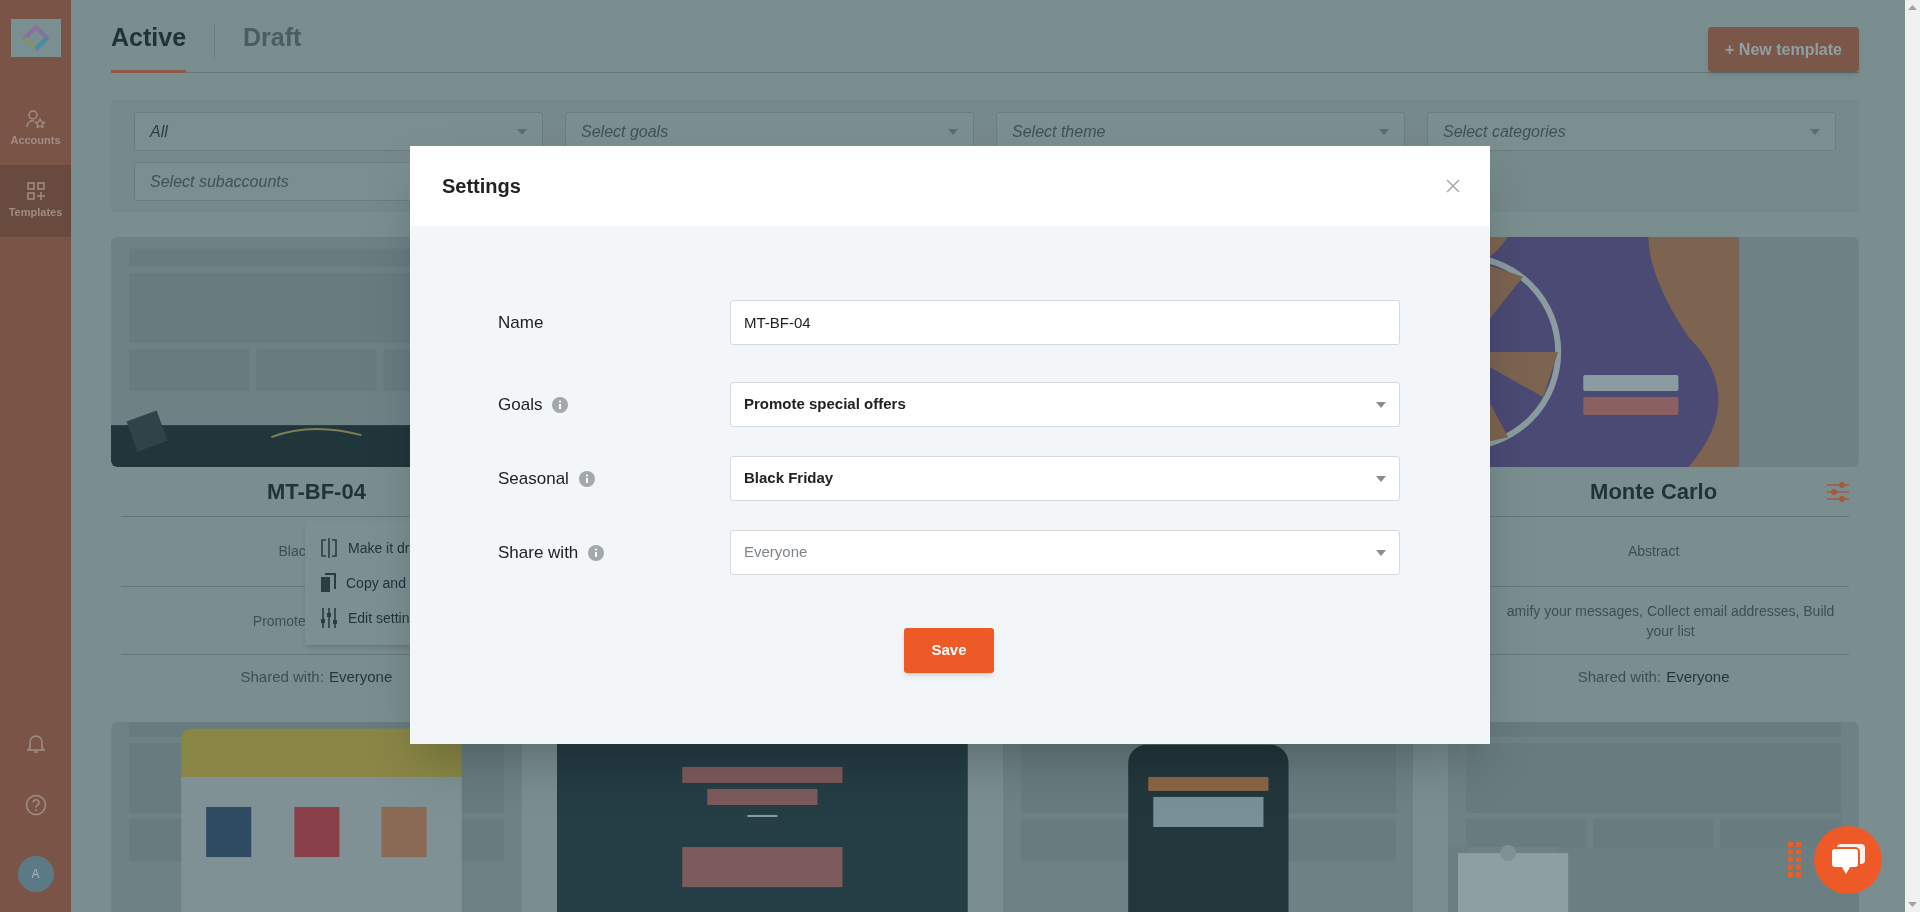 Image resolution: width=1920 pixels, height=912 pixels. Describe the element at coordinates (35, 38) in the screenshot. I see `logo-icon` at that location.